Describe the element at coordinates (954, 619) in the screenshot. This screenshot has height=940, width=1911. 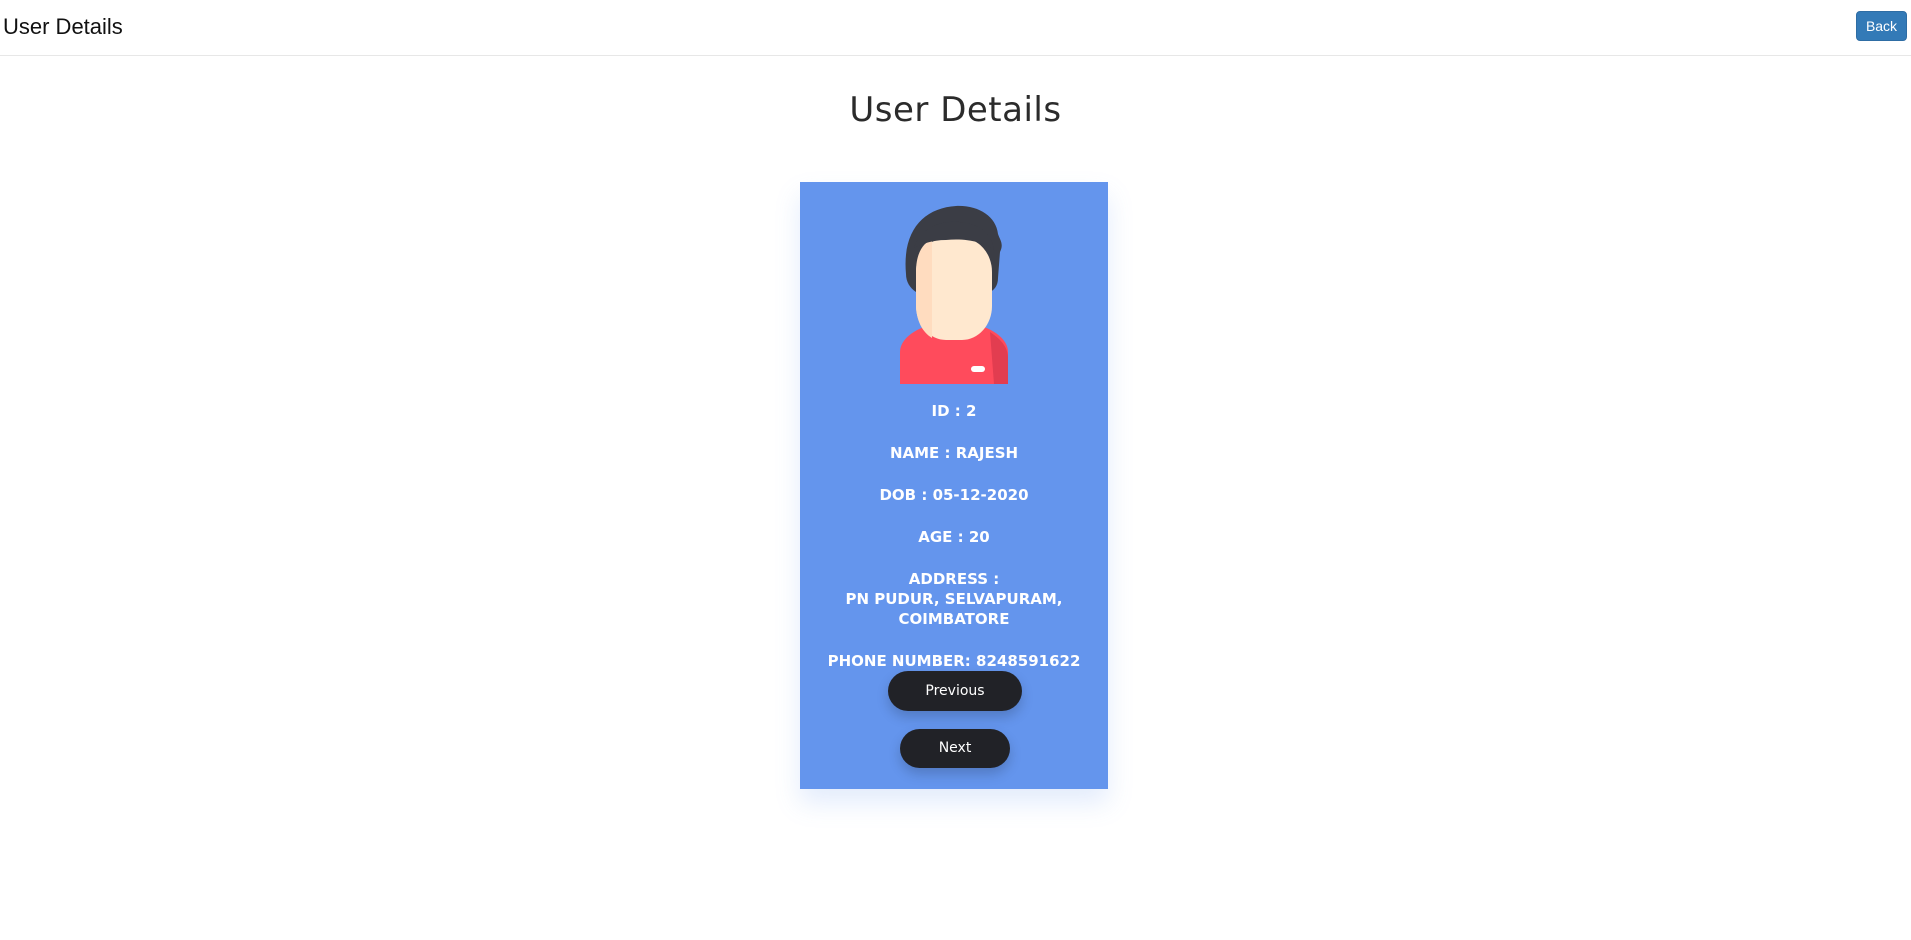
I see `user-address-line-2: COIMBATORE` at that location.